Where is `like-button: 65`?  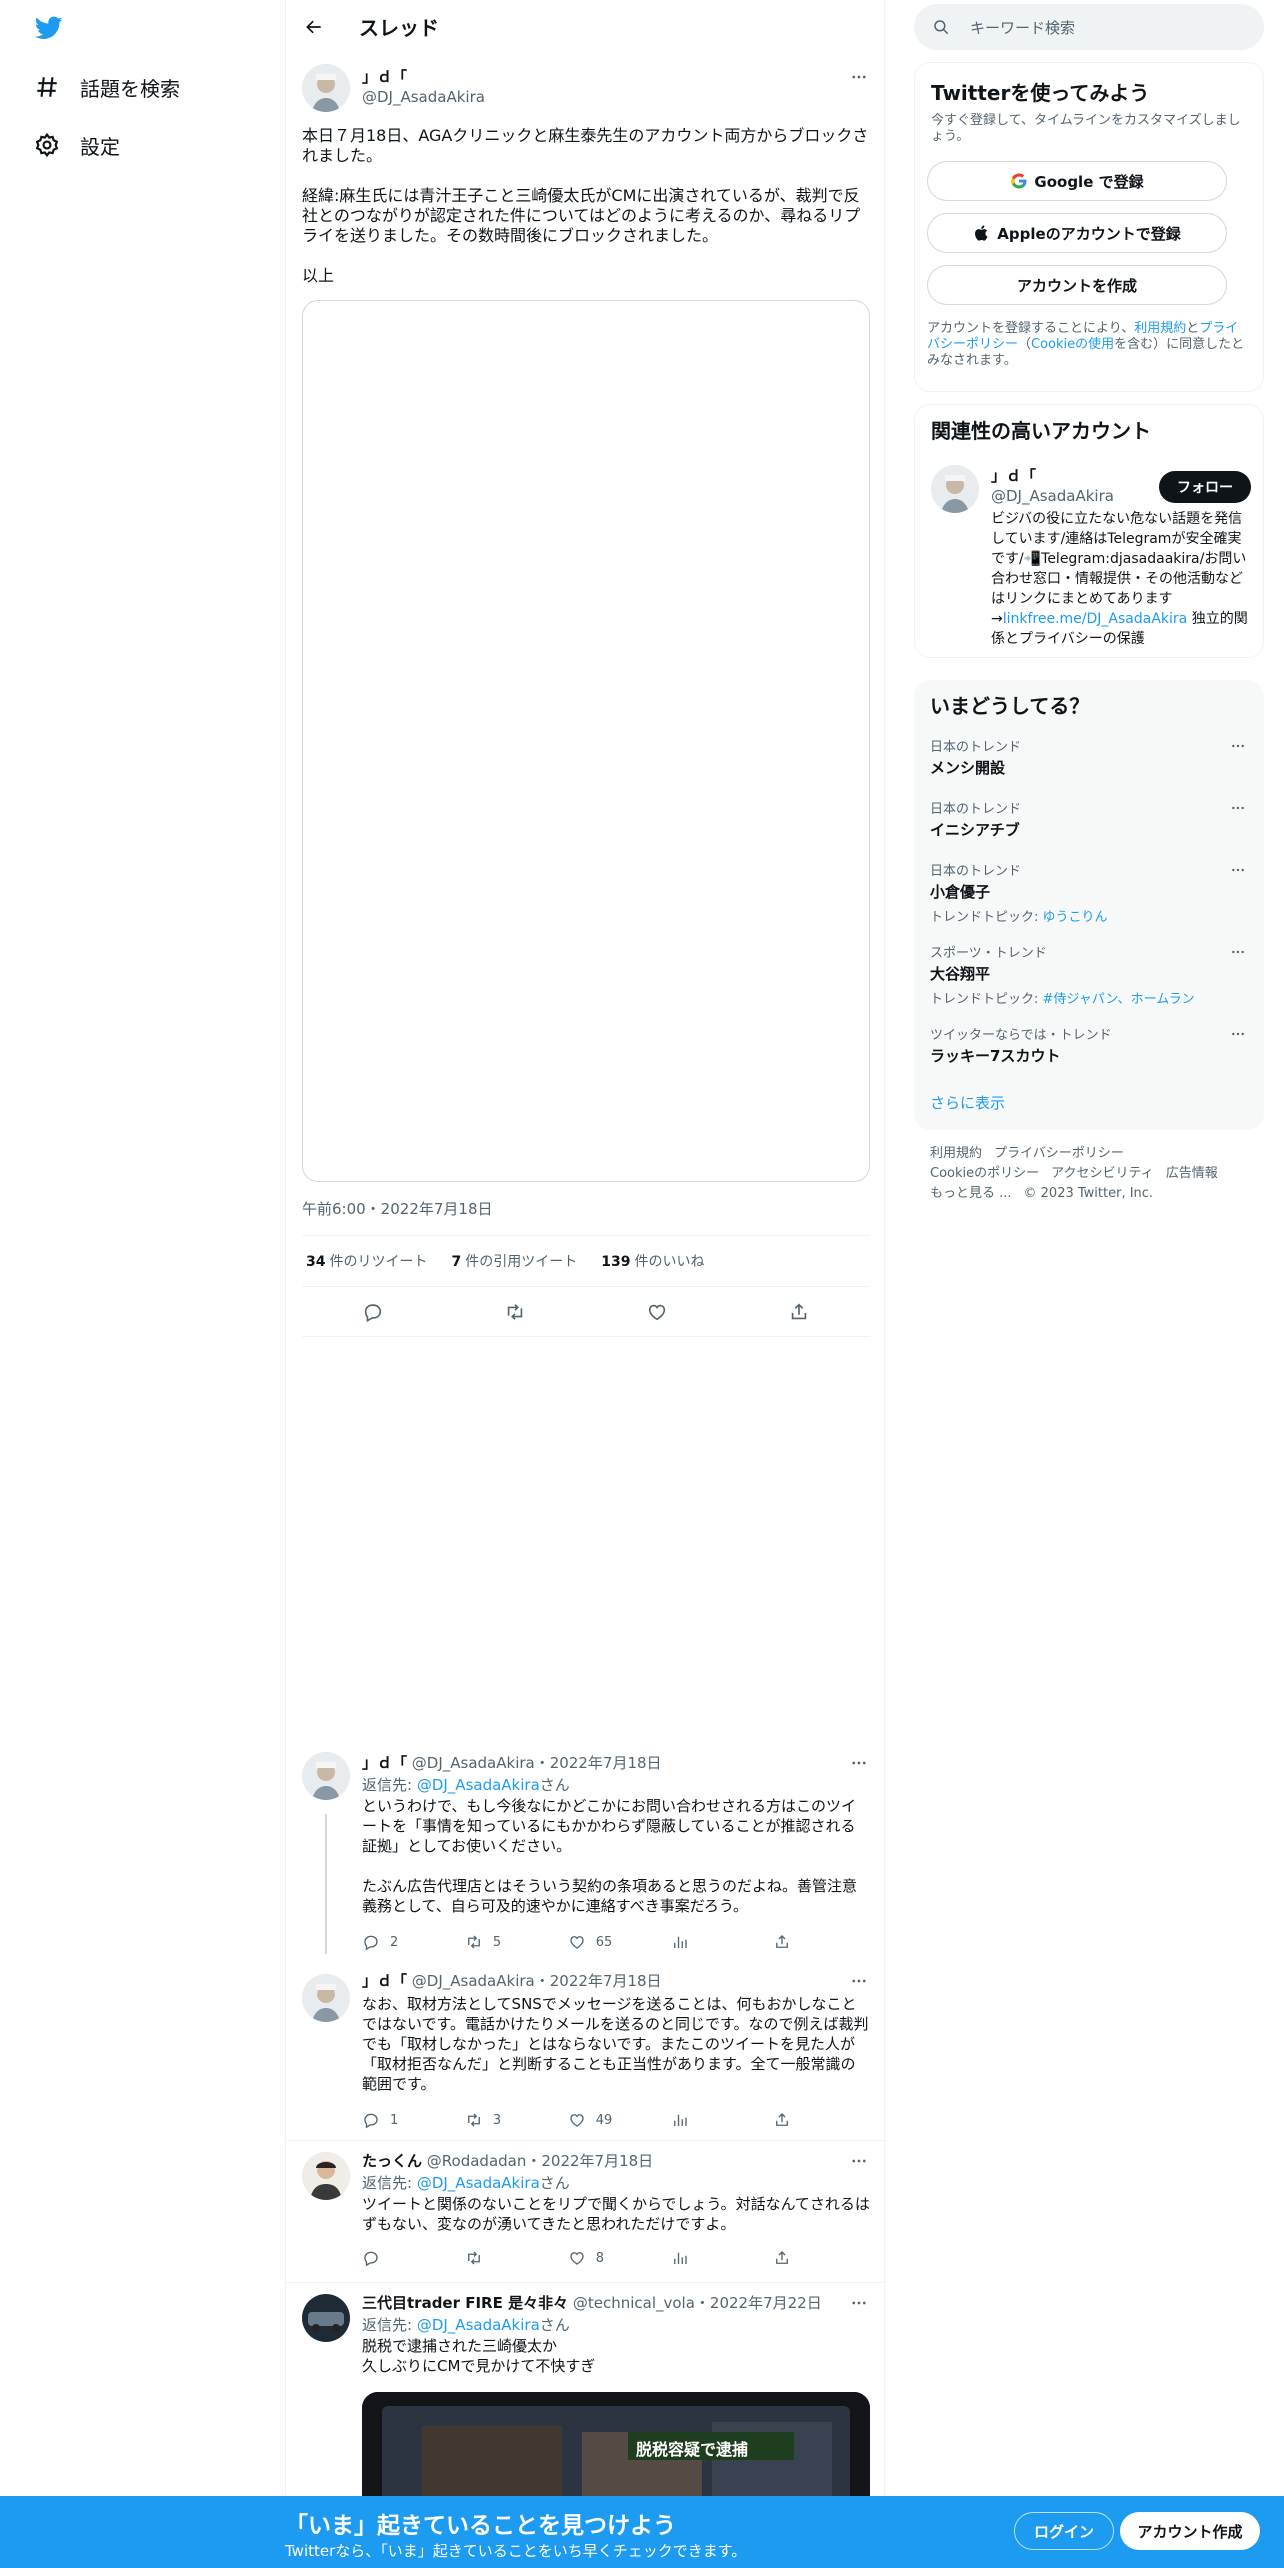 like-button: 65 is located at coordinates (619, 1942).